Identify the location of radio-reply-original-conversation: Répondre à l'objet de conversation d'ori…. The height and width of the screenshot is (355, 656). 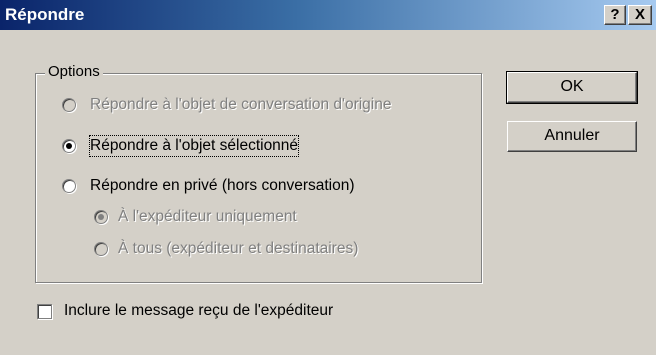
(226, 105).